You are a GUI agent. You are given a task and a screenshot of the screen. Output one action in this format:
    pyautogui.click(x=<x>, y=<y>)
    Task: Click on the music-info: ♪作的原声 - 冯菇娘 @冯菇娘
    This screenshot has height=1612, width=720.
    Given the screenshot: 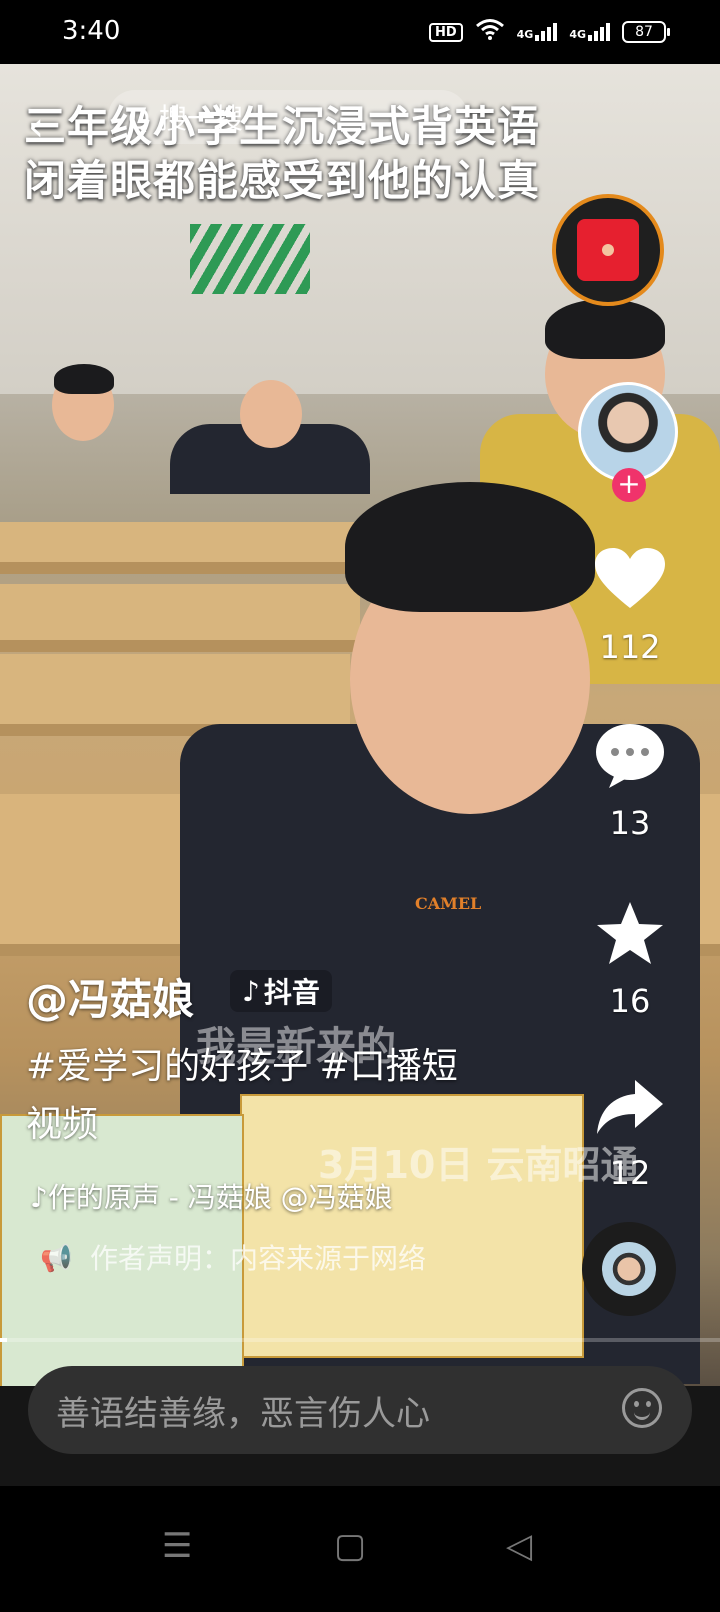 What is the action you would take?
    pyautogui.click(x=245, y=1196)
    